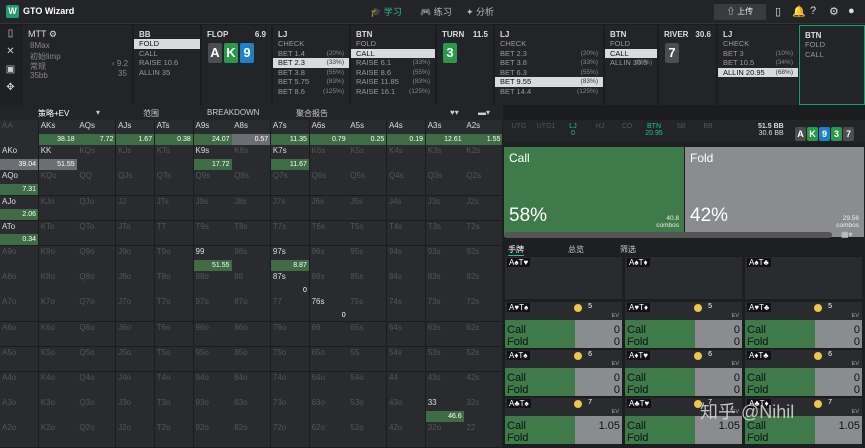  What do you see at coordinates (136, 334) in the screenshot?
I see `hand-cell: J6o` at bounding box center [136, 334].